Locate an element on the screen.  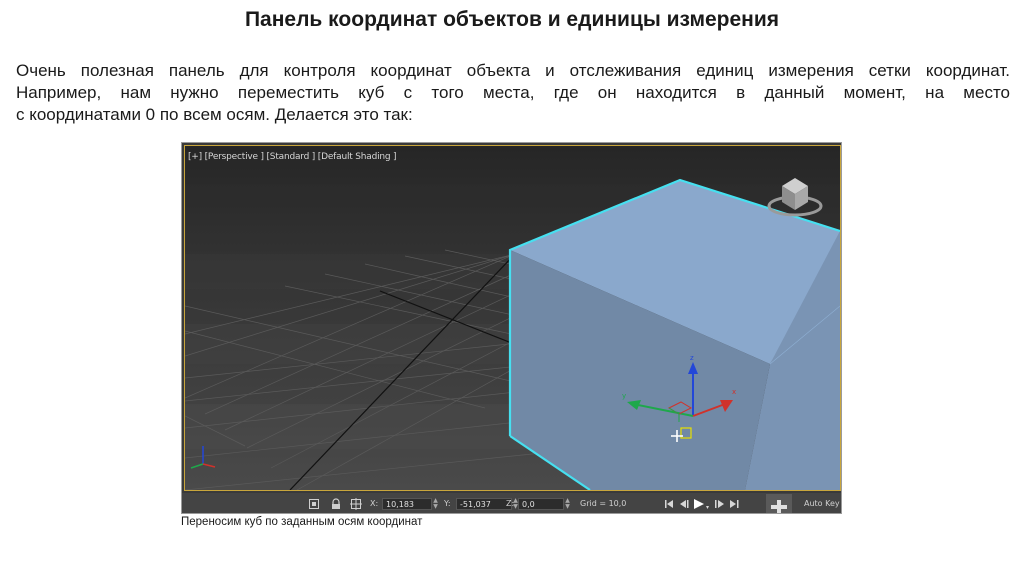
z-coord-label: Z: is located at coordinates (510, 503).